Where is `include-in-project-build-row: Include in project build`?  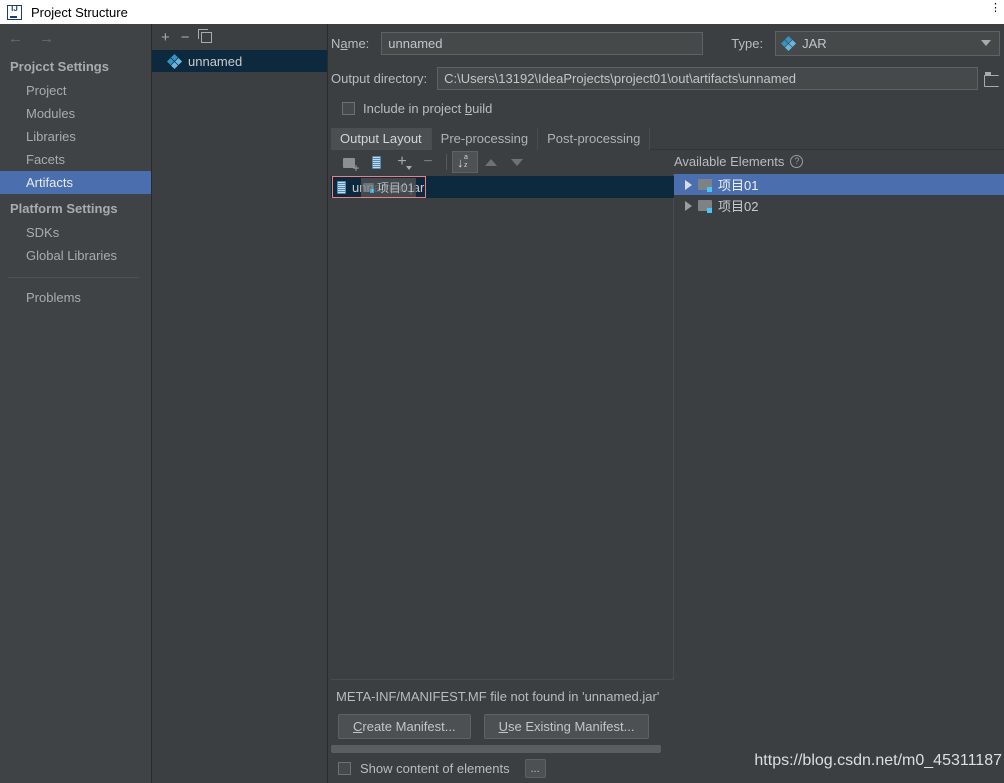 include-in-project-build-row: Include in project build is located at coordinates (666, 108).